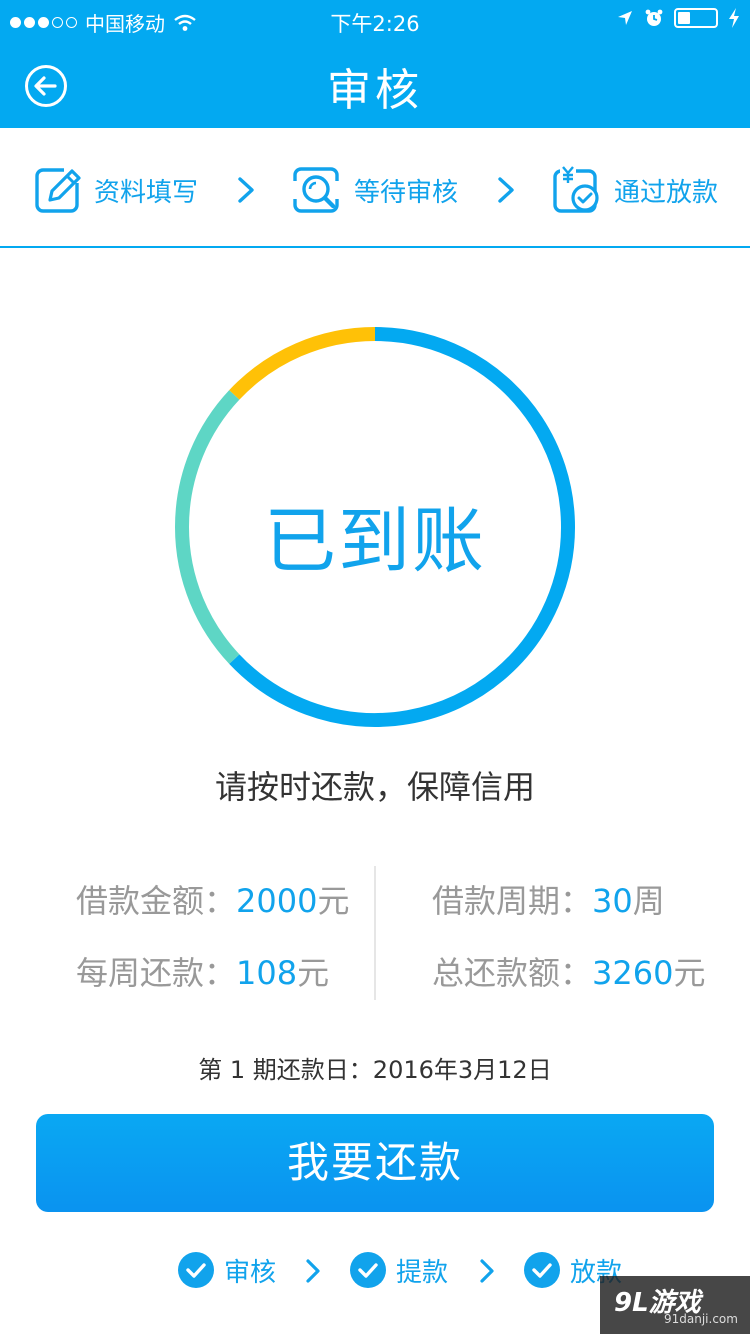 This screenshot has height=1334, width=750. Describe the element at coordinates (375, 1070) in the screenshot. I see `due-date-text: 第 1 期还款日：2016年3月12日` at that location.